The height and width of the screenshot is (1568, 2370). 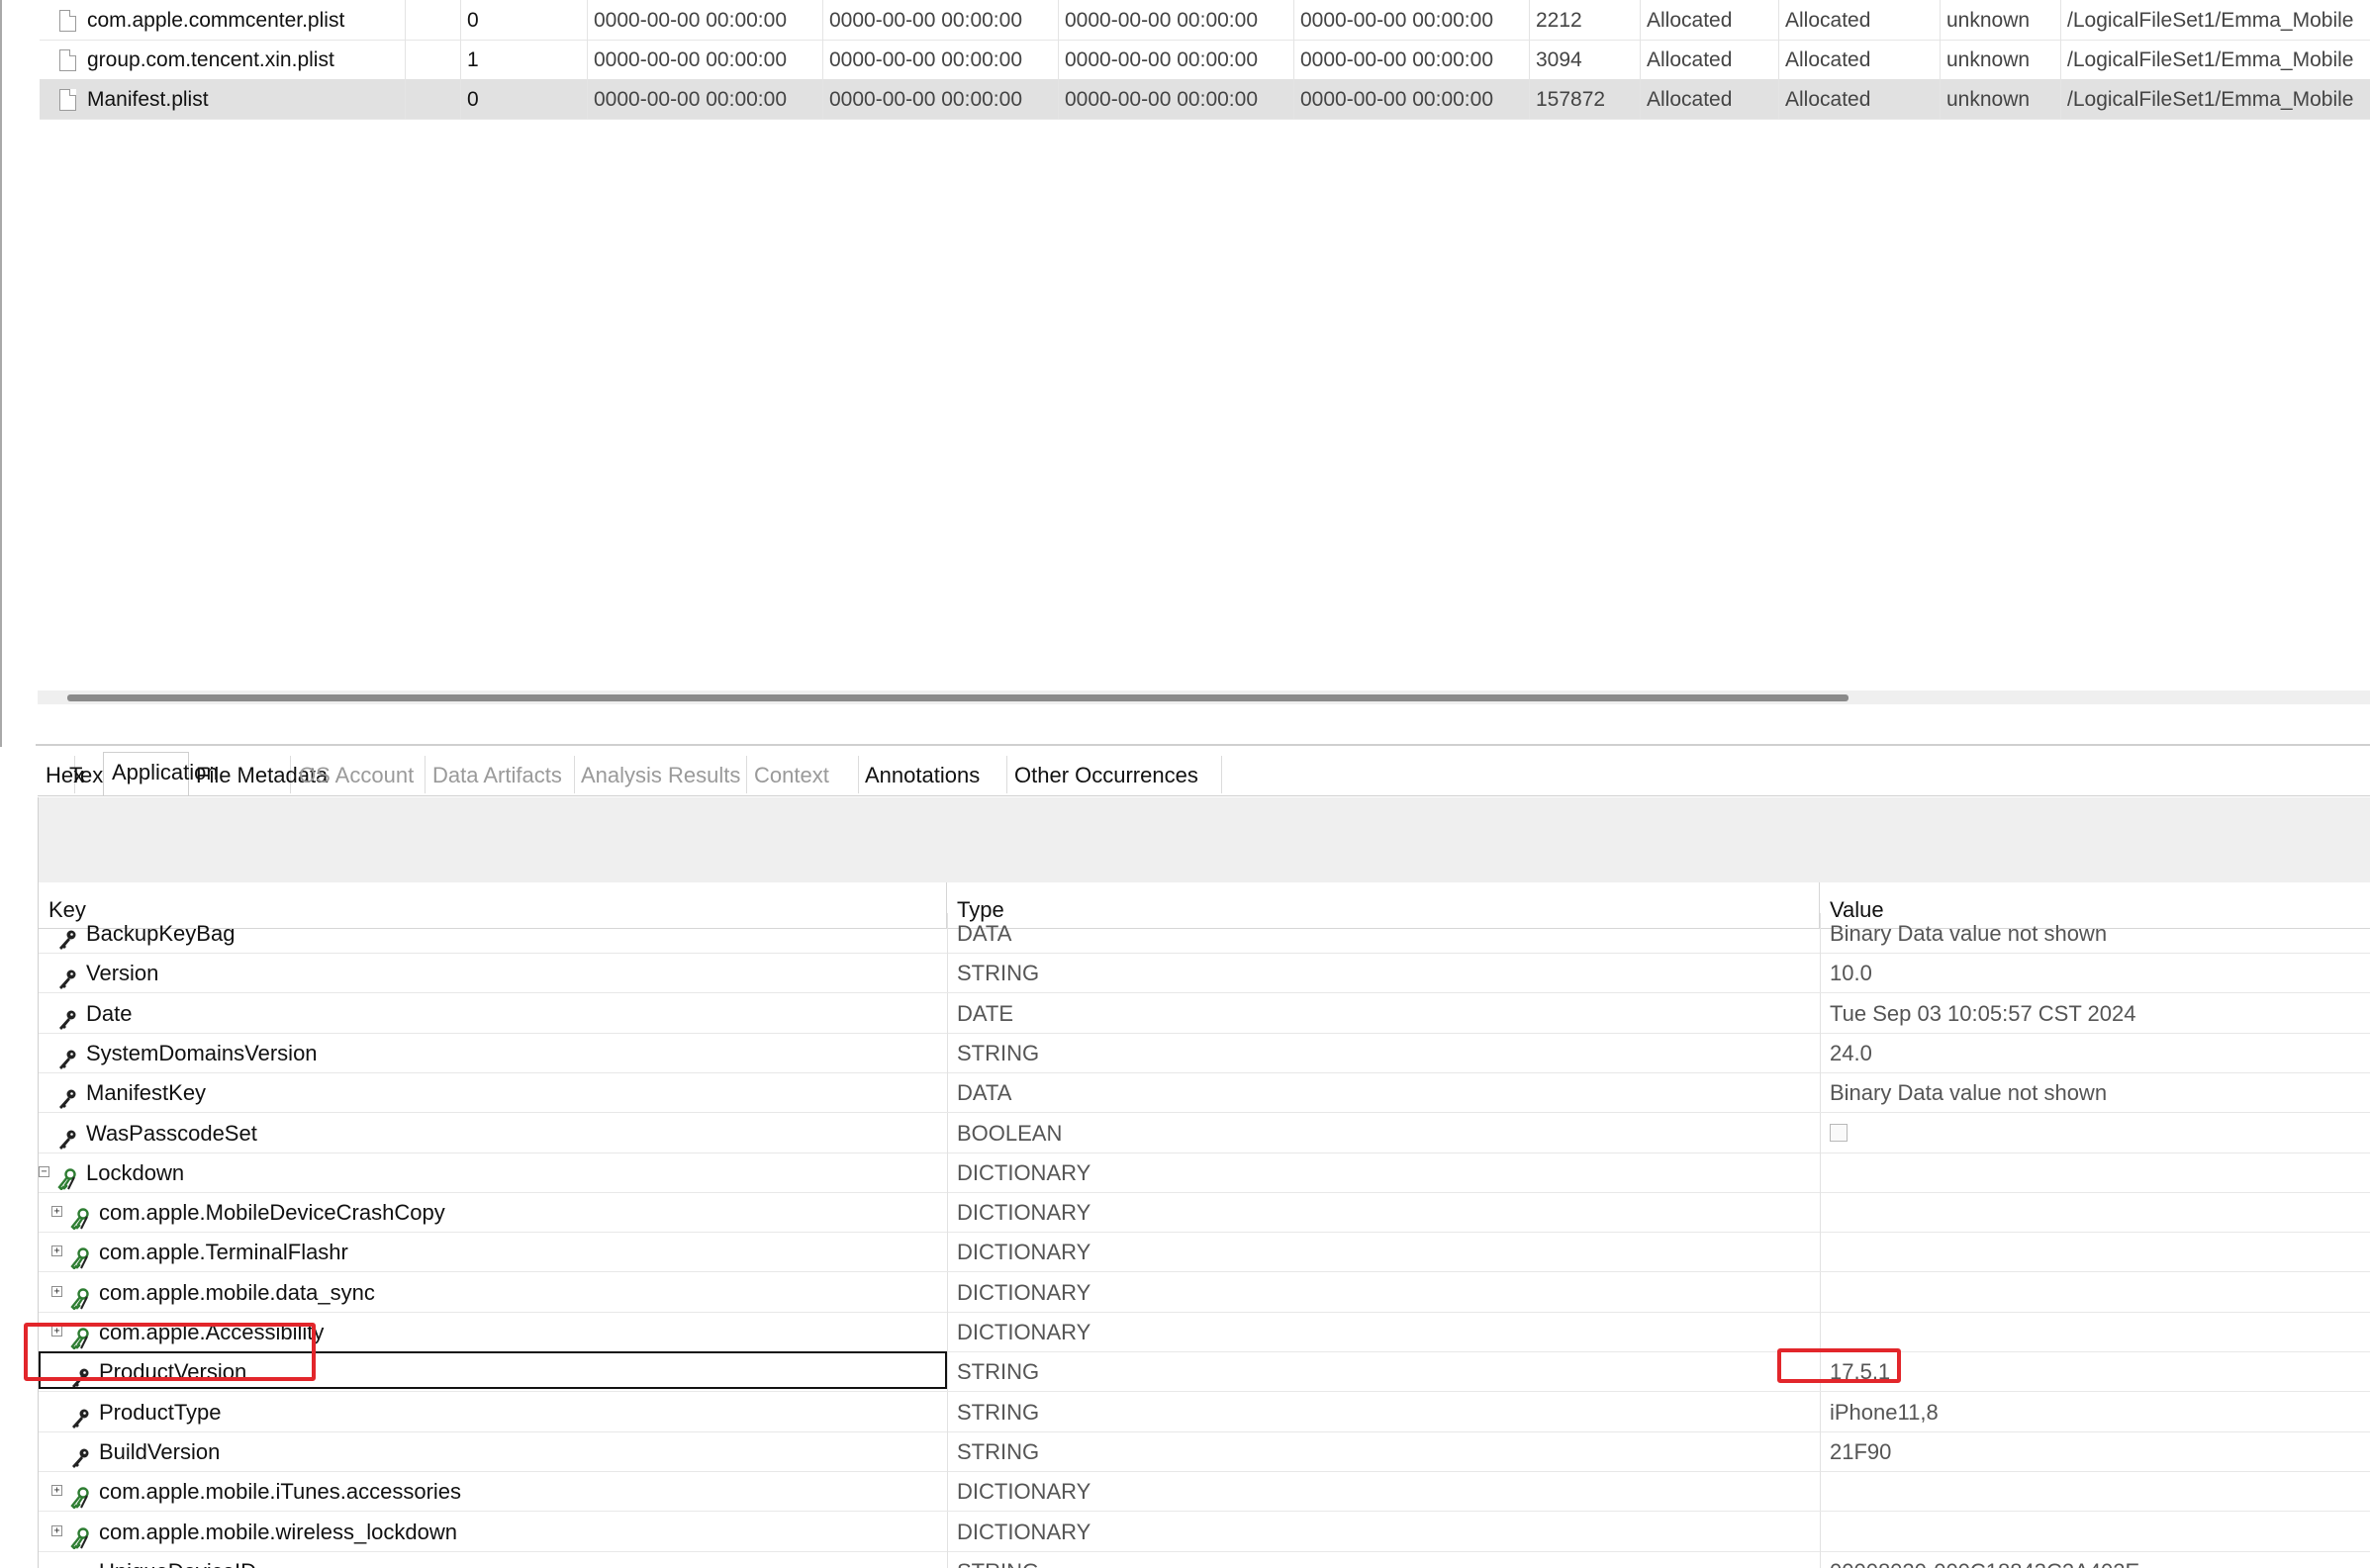 I want to click on tree-row: ProductType STRING iPhone11,8, so click(x=1204, y=1411).